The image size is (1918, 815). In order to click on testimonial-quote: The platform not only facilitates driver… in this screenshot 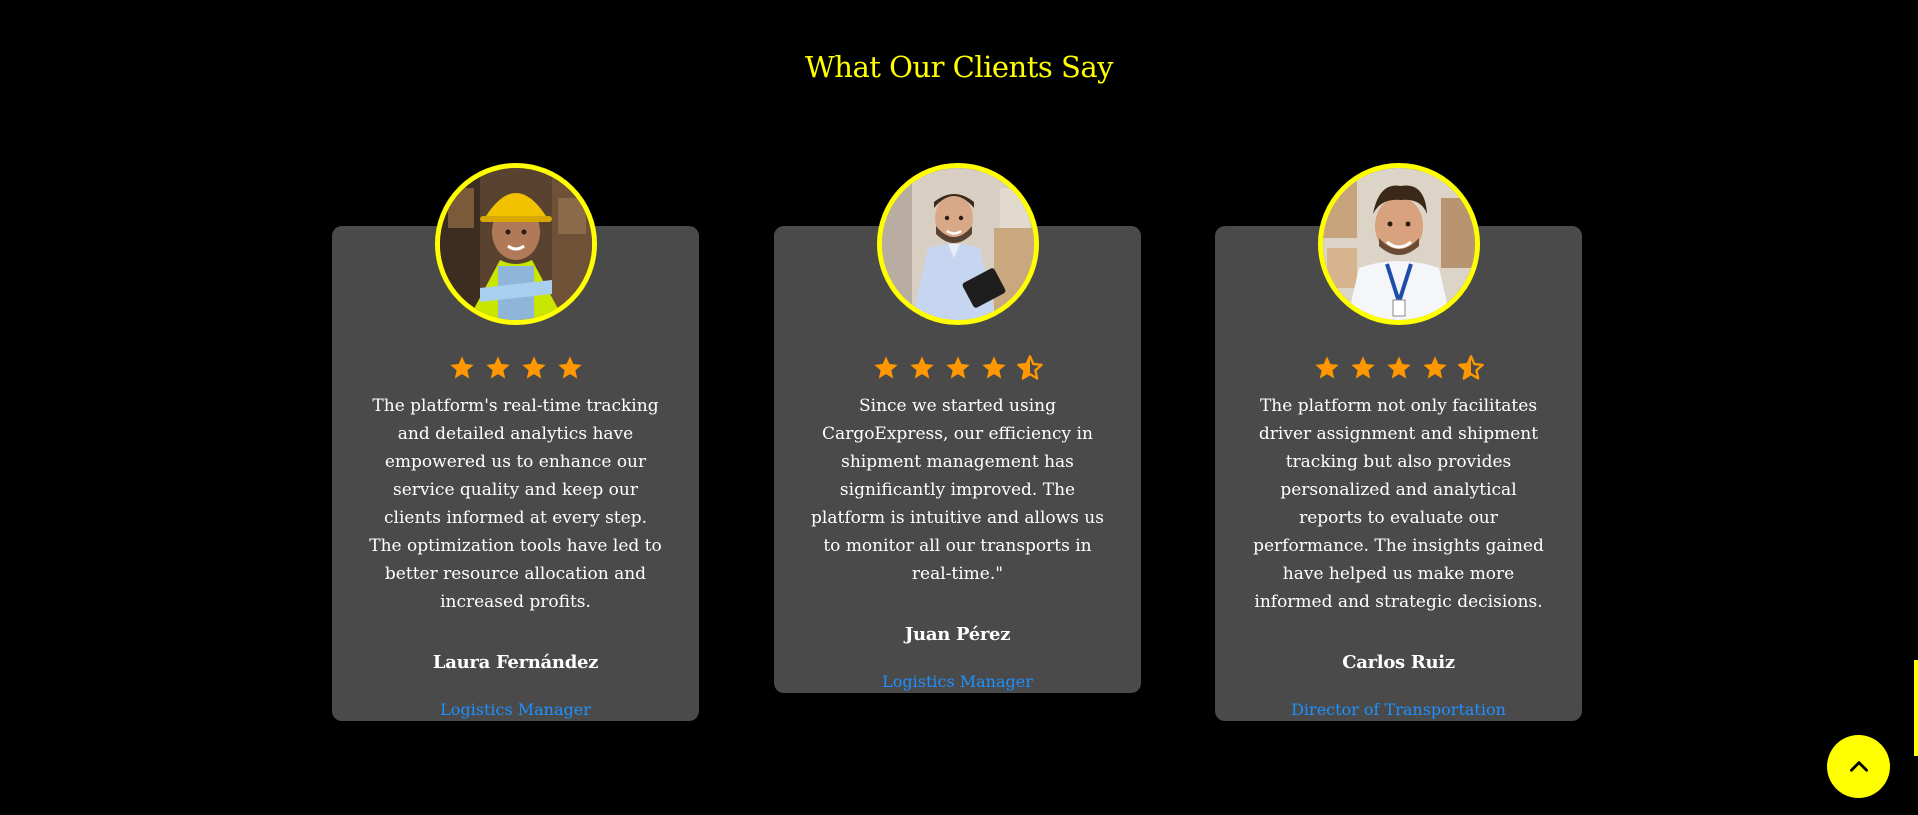, I will do `click(1398, 504)`.